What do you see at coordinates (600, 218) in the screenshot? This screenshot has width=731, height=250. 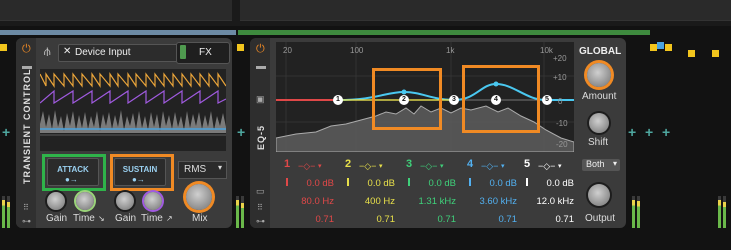 I see `output-label: Output` at bounding box center [600, 218].